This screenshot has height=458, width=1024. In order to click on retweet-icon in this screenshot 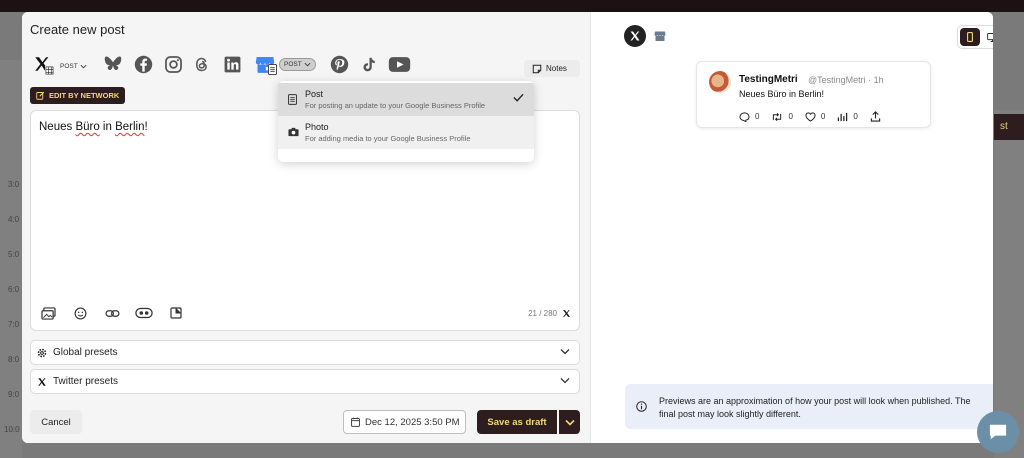, I will do `click(777, 116)`.